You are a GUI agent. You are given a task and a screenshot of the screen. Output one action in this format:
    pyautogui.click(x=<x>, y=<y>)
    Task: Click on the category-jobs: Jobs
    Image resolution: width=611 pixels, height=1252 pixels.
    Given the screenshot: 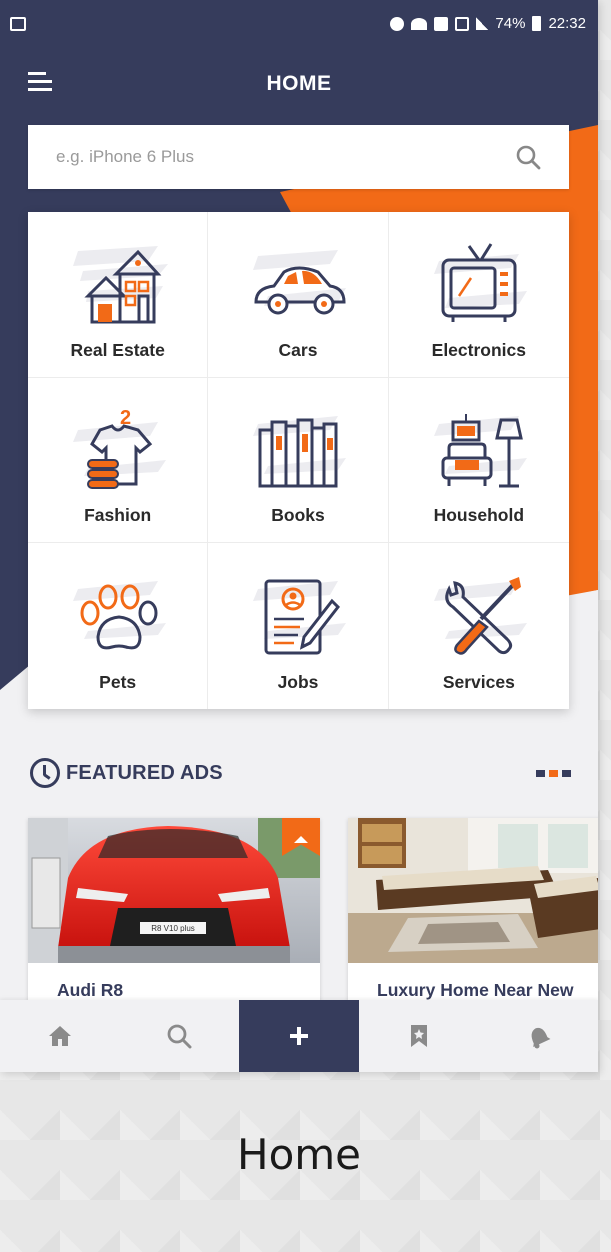 What is the action you would take?
    pyautogui.click(x=298, y=626)
    